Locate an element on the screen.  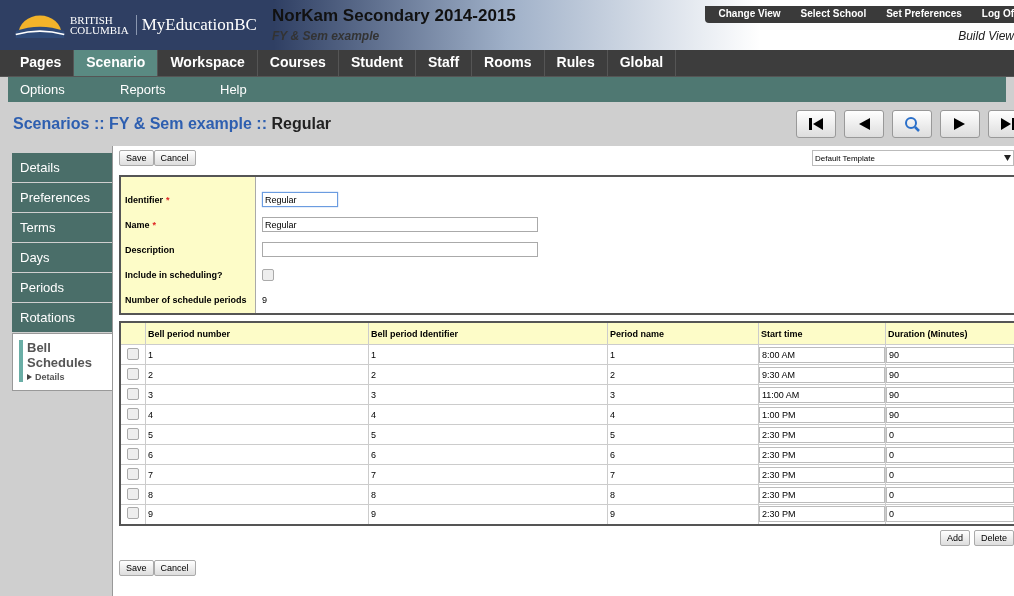
table-button: Add is located at coordinates (954, 537).